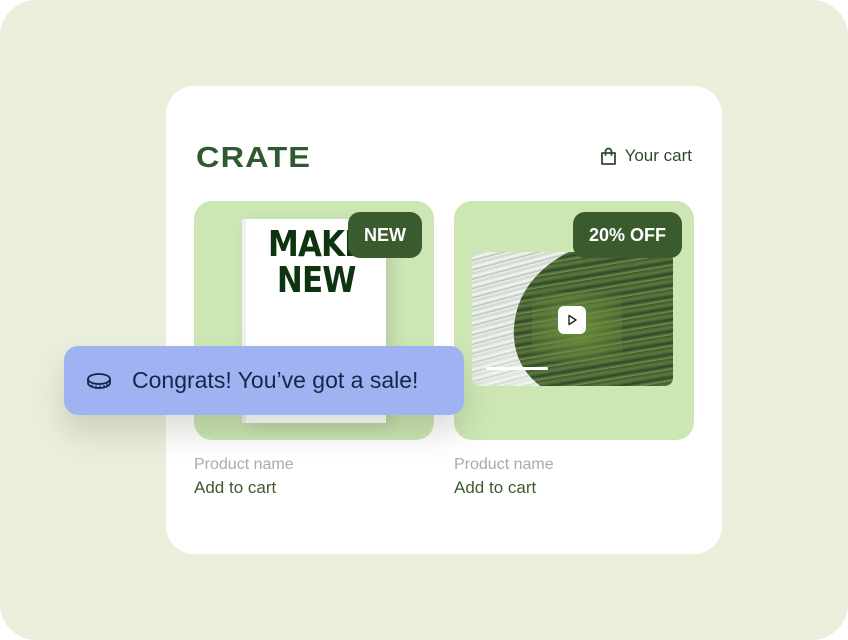 The height and width of the screenshot is (640, 848). I want to click on product-card: 20% OFF Product name Add to cart, so click(574, 349).